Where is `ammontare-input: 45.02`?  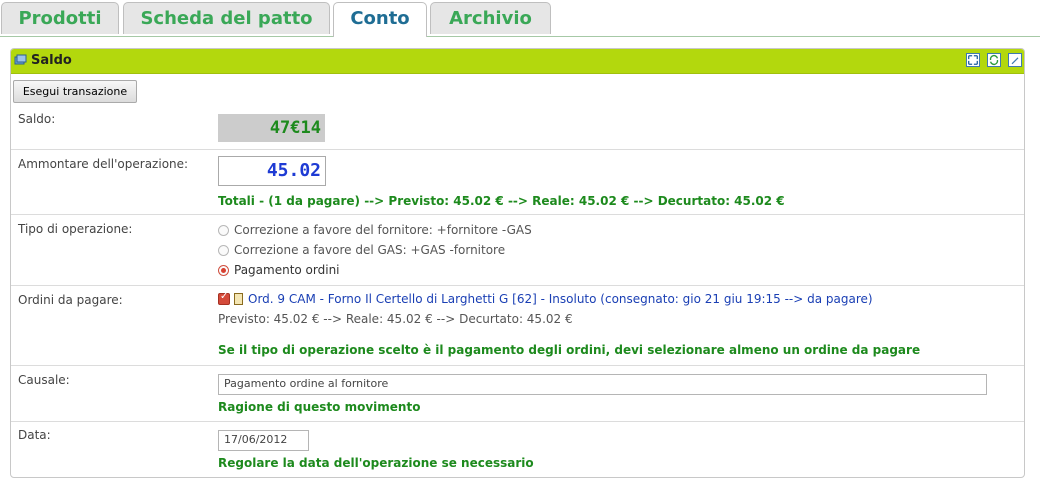
ammontare-input: 45.02 is located at coordinates (272, 171).